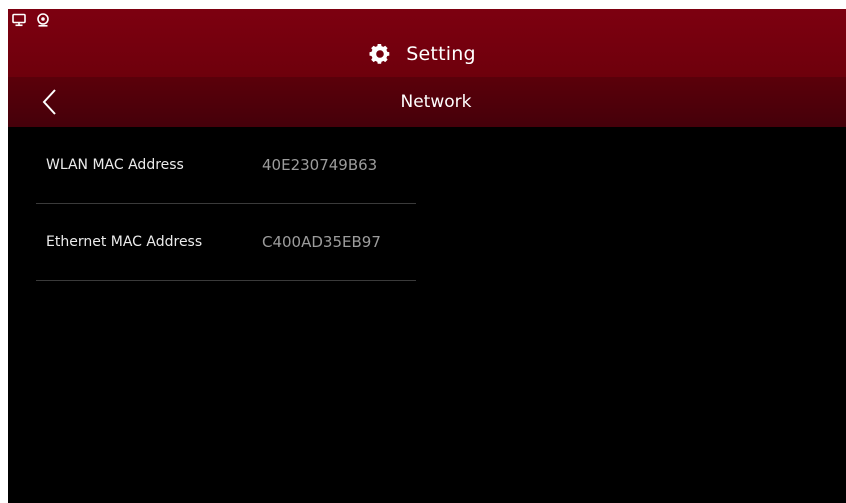  What do you see at coordinates (124, 242) in the screenshot?
I see `ethernet-mac-label: Ethernet MAC Address` at bounding box center [124, 242].